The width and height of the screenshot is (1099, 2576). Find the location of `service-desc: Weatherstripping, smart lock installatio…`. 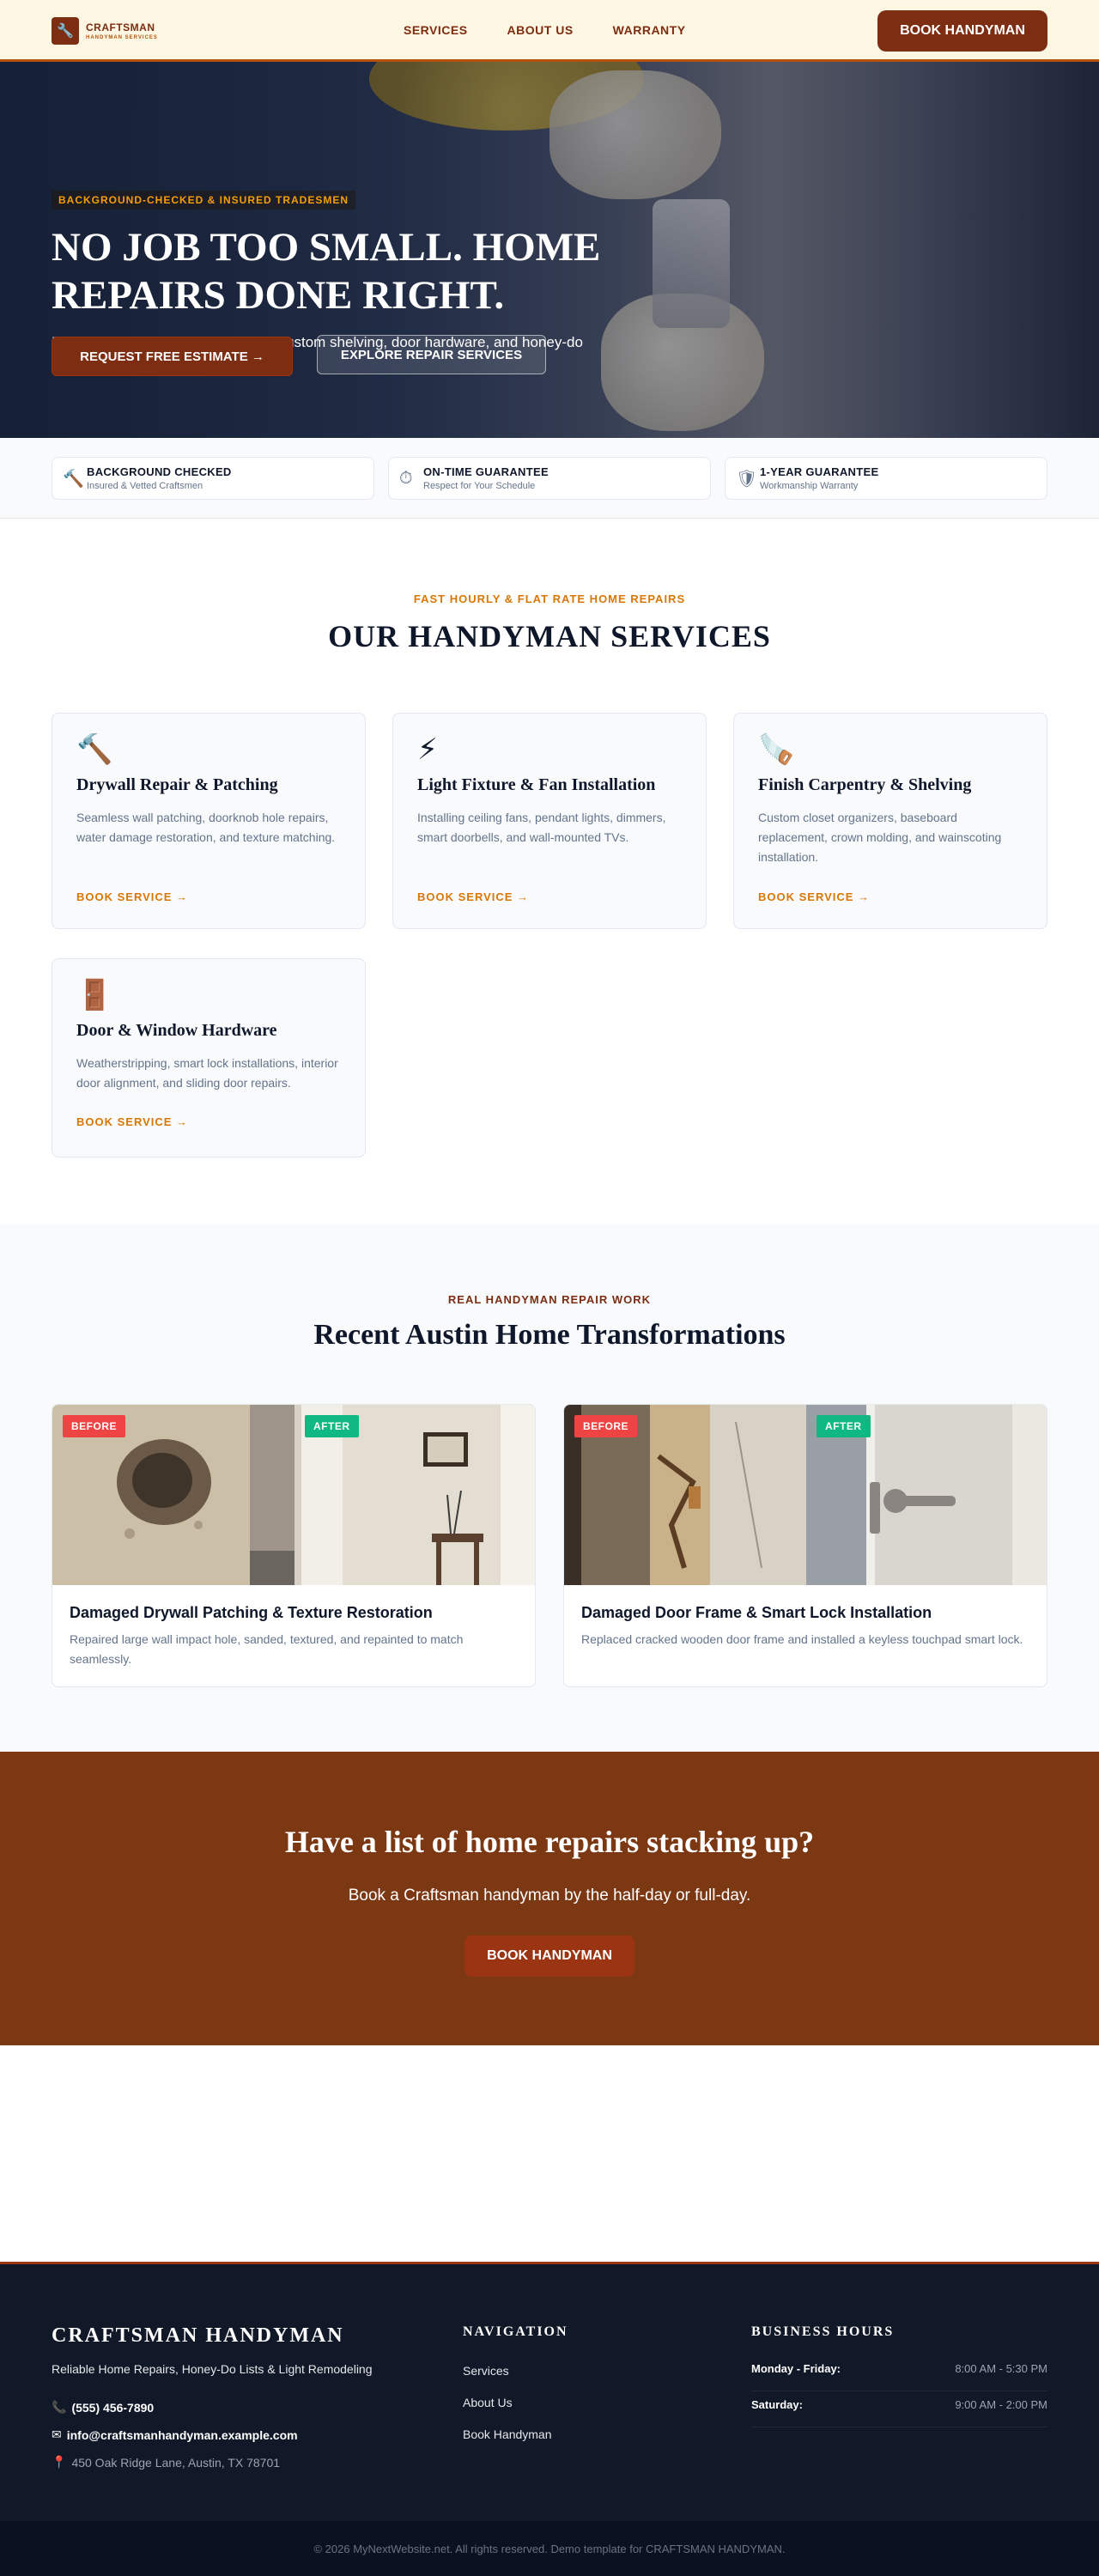

service-desc: Weatherstripping, smart lock installatio… is located at coordinates (207, 1073).